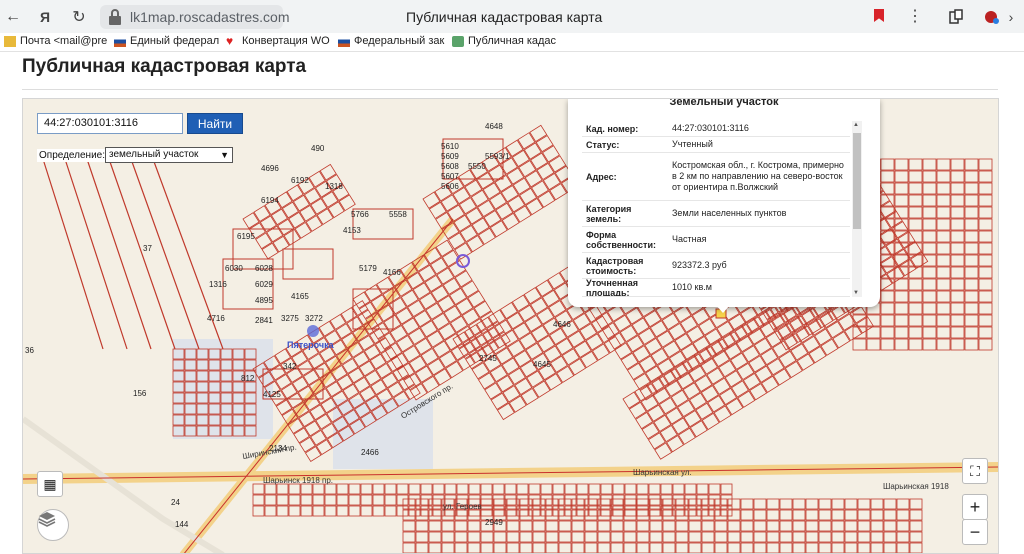 This screenshot has width=1024, height=554. I want to click on parcel-number-label: 4166, so click(392, 272).